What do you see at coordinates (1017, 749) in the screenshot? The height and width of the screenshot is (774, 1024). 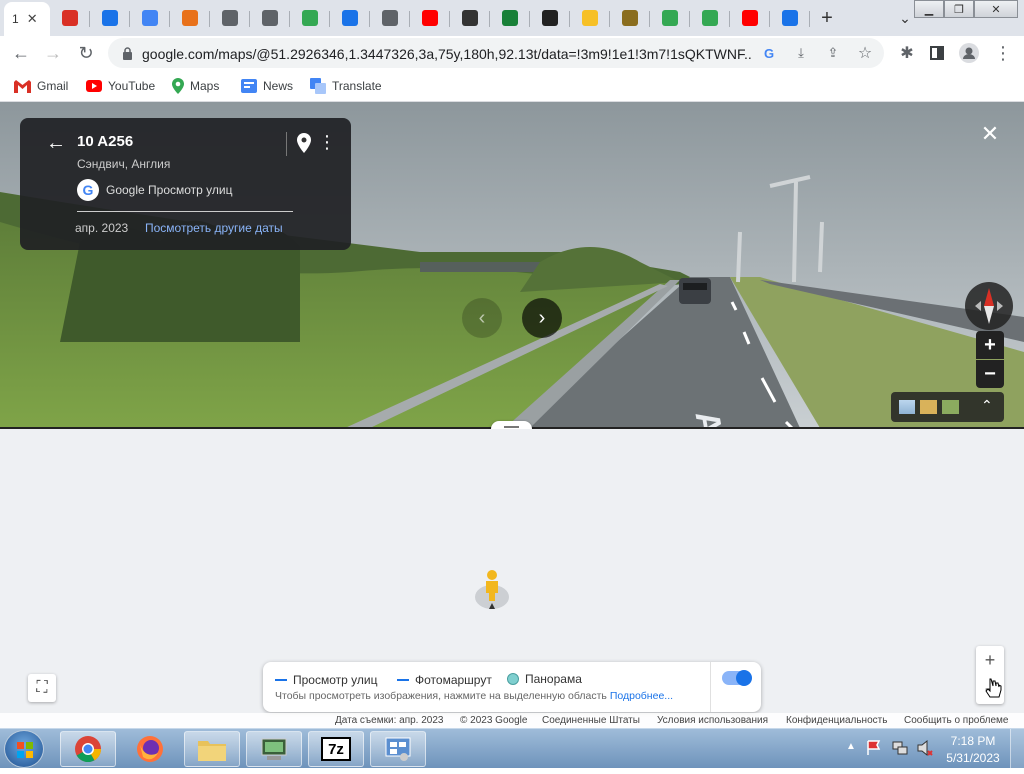 I see `show-desktop-button` at bounding box center [1017, 749].